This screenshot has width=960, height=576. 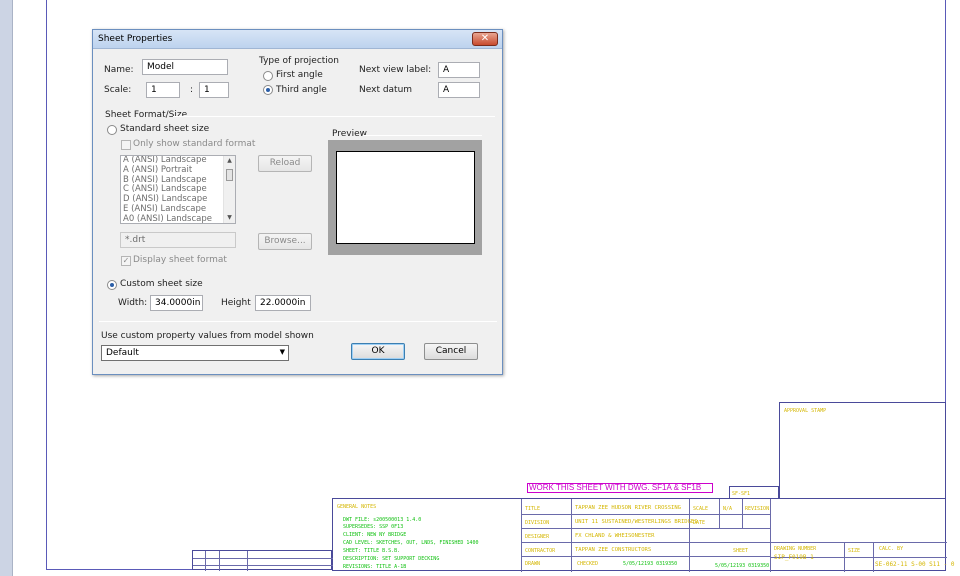 What do you see at coordinates (301, 90) in the screenshot?
I see `third-angle-label: Third angle` at bounding box center [301, 90].